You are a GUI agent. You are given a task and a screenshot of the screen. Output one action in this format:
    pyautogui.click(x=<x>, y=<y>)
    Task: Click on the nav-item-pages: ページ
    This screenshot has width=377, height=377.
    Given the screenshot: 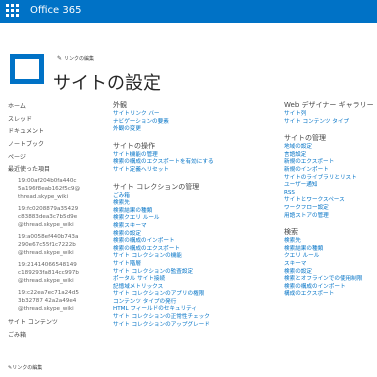 What is the action you would take?
    pyautogui.click(x=63, y=158)
    